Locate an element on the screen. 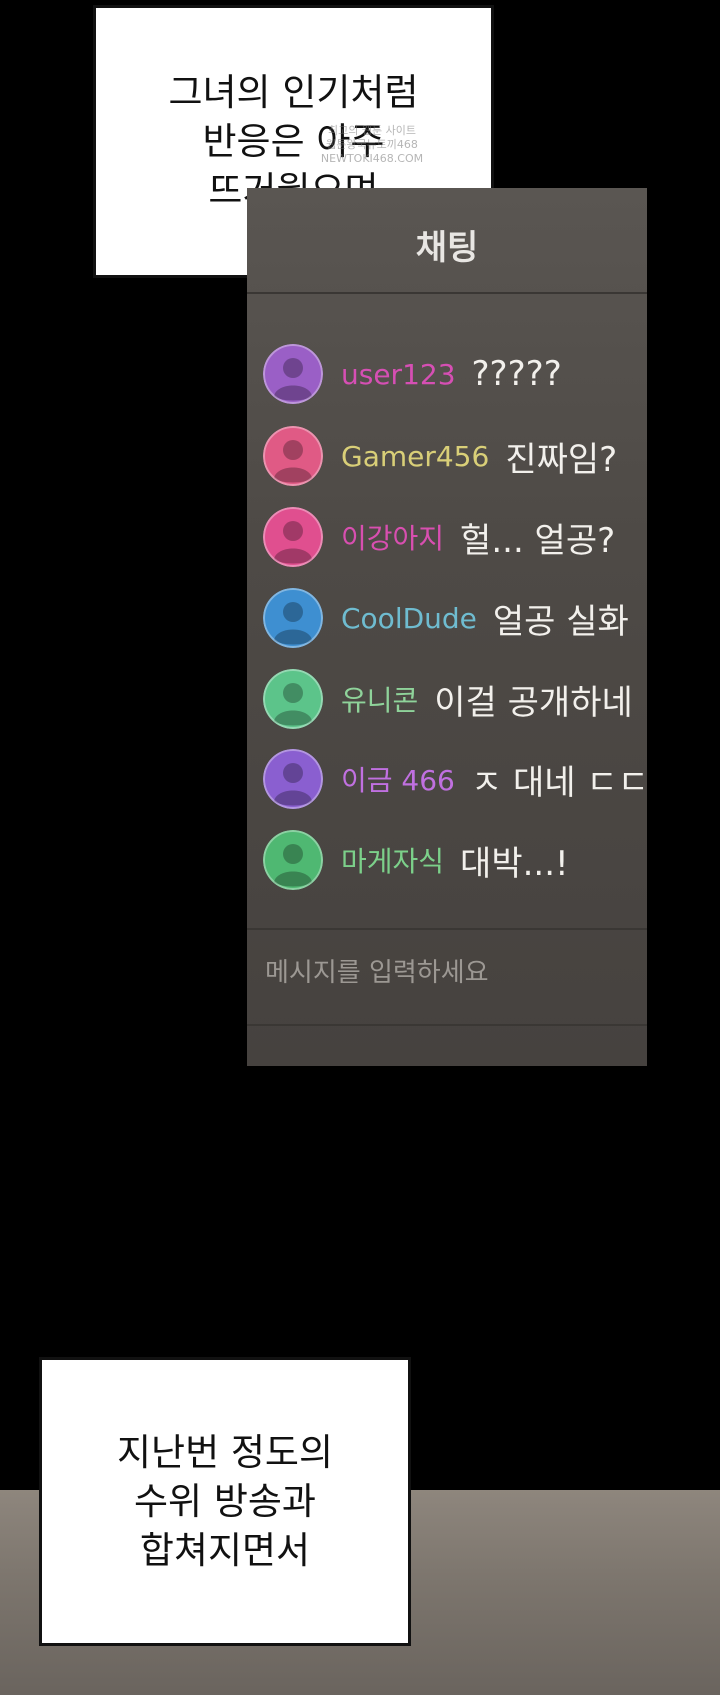 This screenshot has width=720, height=1695. chat-message: 이강아지 헐... 얼공? is located at coordinates (455, 537).